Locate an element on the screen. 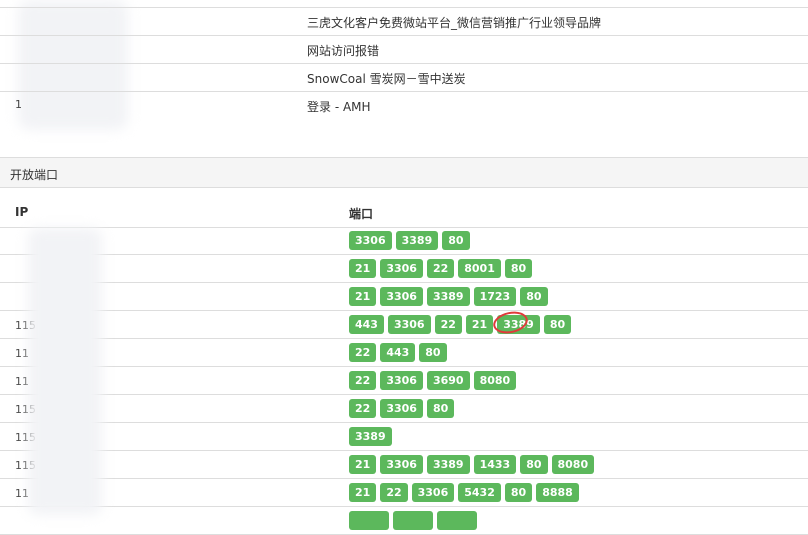 Image resolution: width=808 pixels, height=535 pixels. table-row: 11 22 3306 3690 8080 is located at coordinates (404, 381).